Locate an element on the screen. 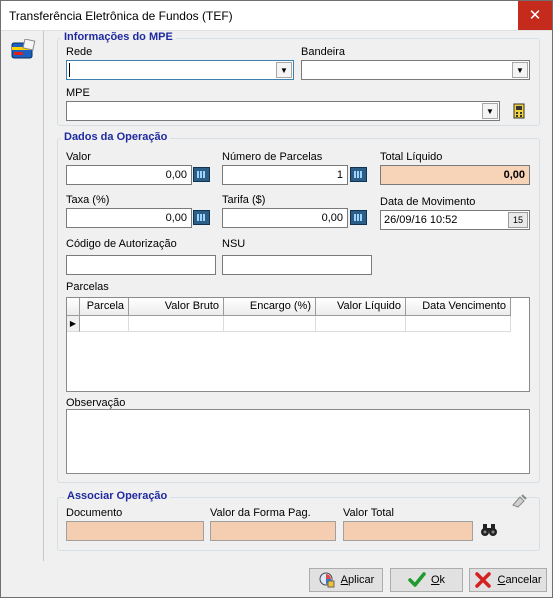 The image size is (553, 598). col-valor-liquido: Valor Líquido is located at coordinates (361, 307).